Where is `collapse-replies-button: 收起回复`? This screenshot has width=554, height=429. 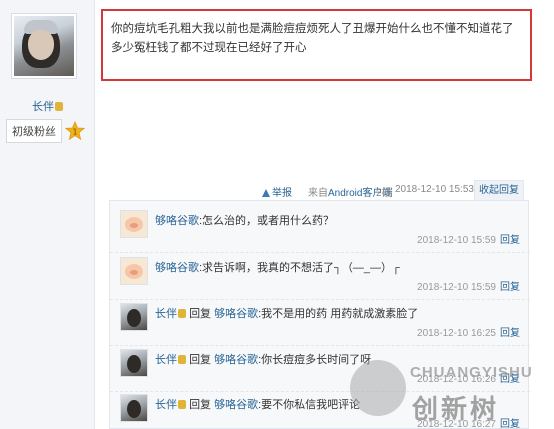
collapse-replies-button: 收起回复 is located at coordinates (499, 190).